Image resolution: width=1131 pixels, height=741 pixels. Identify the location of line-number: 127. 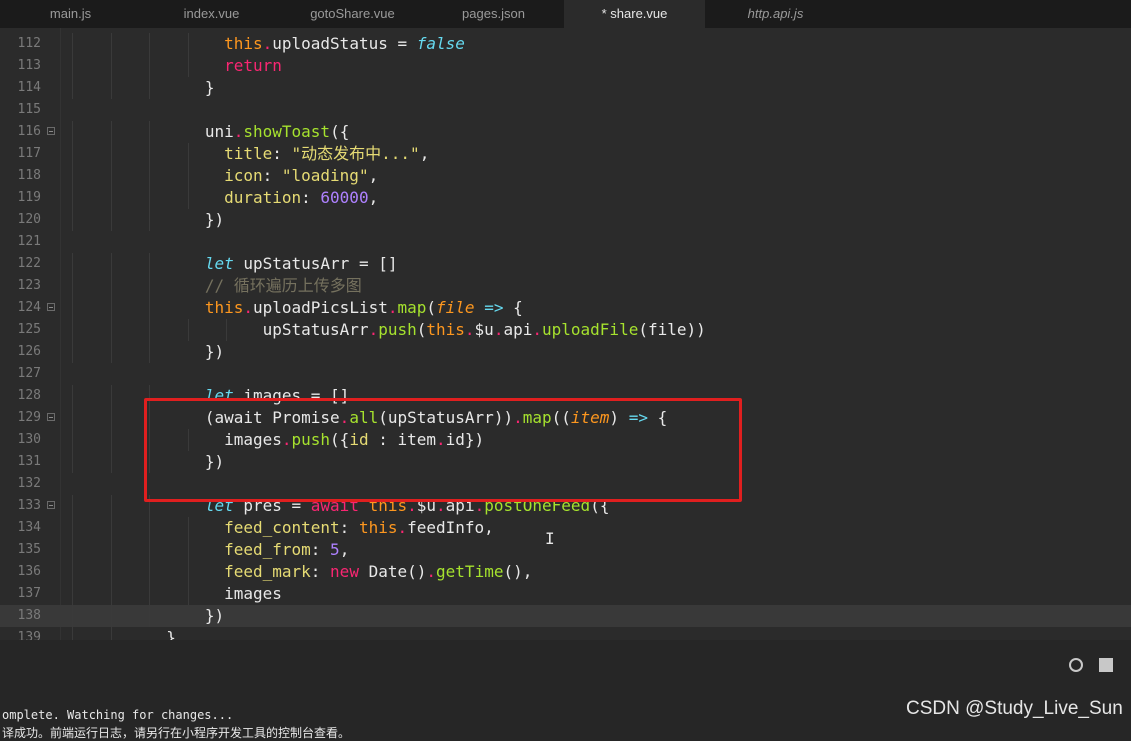
(29, 373).